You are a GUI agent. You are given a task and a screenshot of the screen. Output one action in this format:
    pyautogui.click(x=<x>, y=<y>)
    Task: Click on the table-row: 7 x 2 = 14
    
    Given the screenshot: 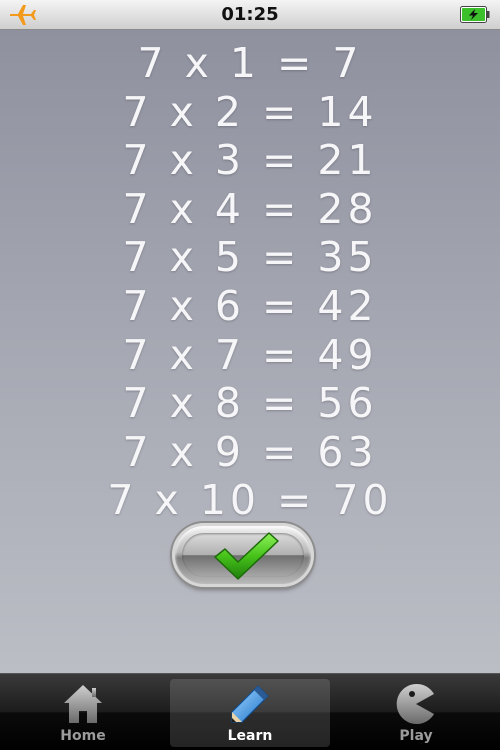 What is the action you would take?
    pyautogui.click(x=250, y=111)
    